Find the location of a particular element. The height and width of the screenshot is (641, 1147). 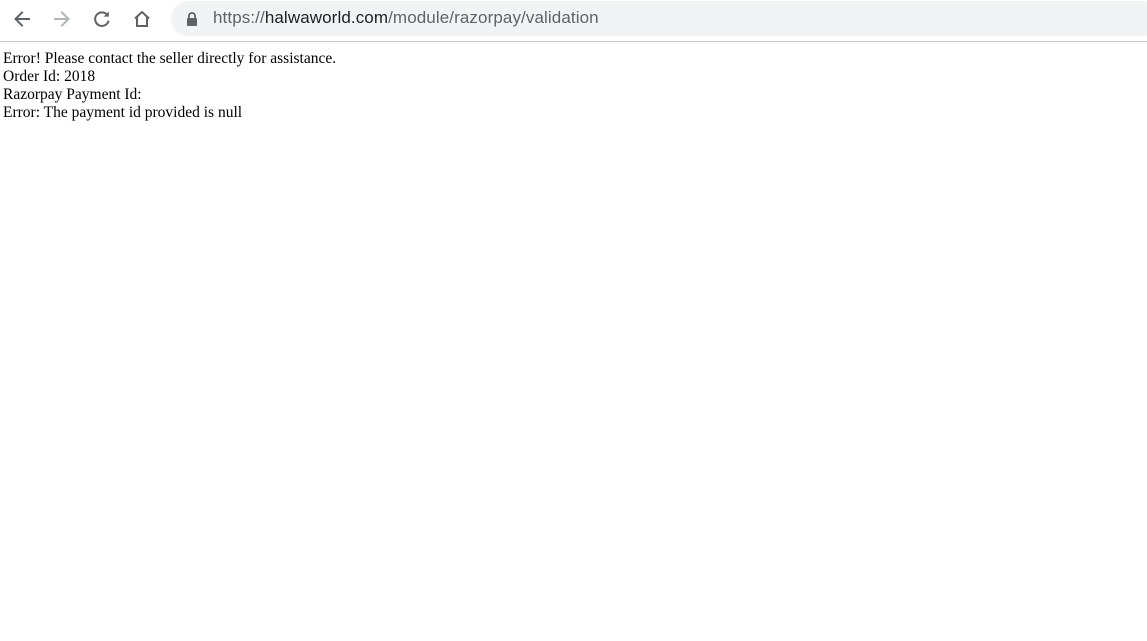

arrow-right-icon is located at coordinates (62, 19).